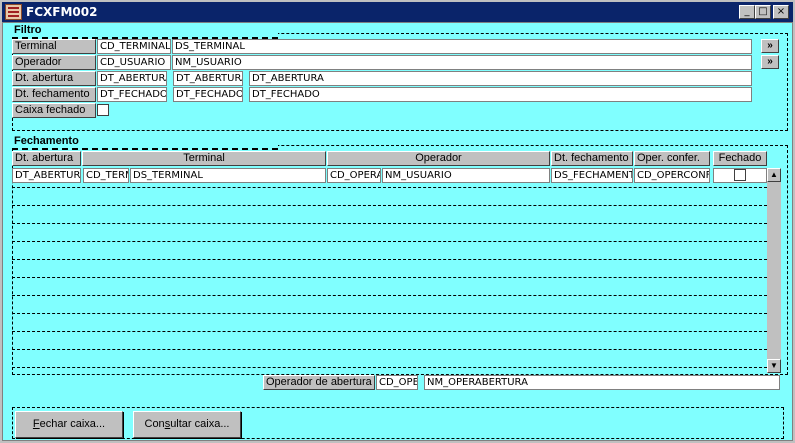  What do you see at coordinates (145, 142) in the screenshot?
I see `fechamento-title: Fechamento` at bounding box center [145, 142].